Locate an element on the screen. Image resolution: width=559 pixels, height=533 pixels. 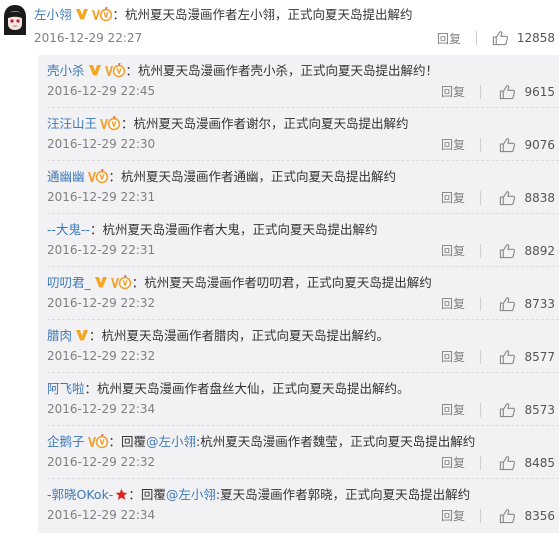
username-link: --大鬼-- is located at coordinates (68, 229).